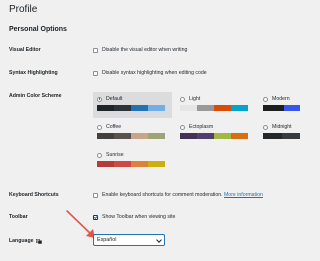 The image size is (320, 261). What do you see at coordinates (34, 195) in the screenshot?
I see `keyboard-shortcuts-label: Keyboard Shortcuts` at bounding box center [34, 195].